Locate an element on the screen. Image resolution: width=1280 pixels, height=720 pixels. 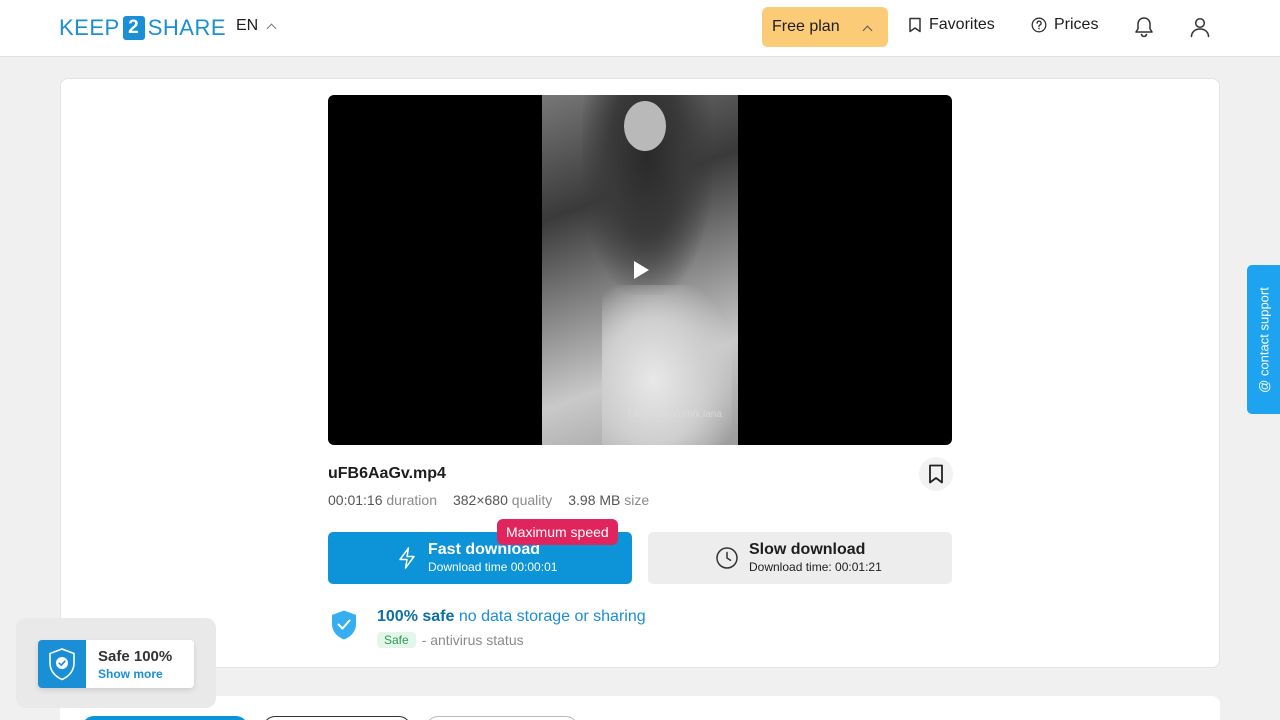
slow-download-button: Slow download Download time: 00:01:21 is located at coordinates (800, 558).